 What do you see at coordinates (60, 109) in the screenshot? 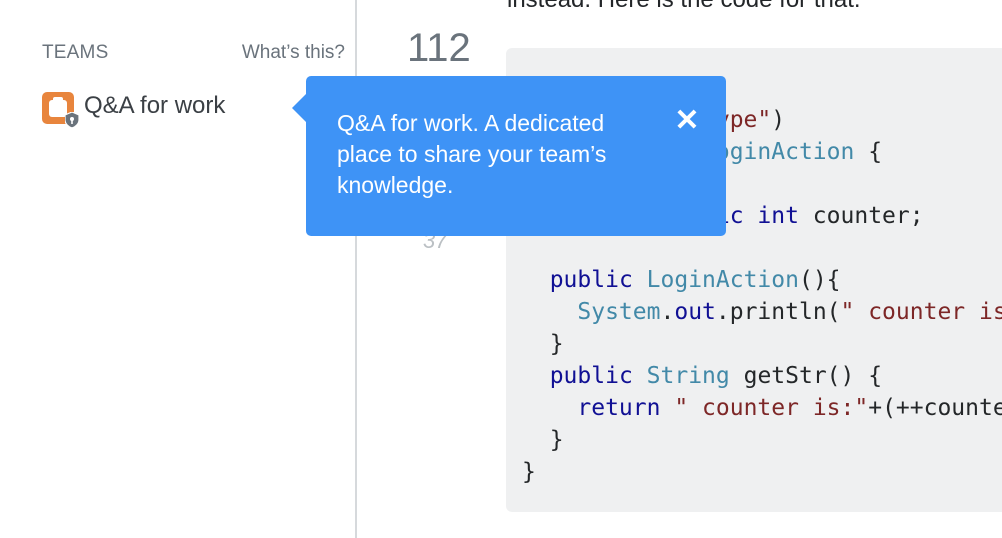
I see `briefcase-icon` at bounding box center [60, 109].